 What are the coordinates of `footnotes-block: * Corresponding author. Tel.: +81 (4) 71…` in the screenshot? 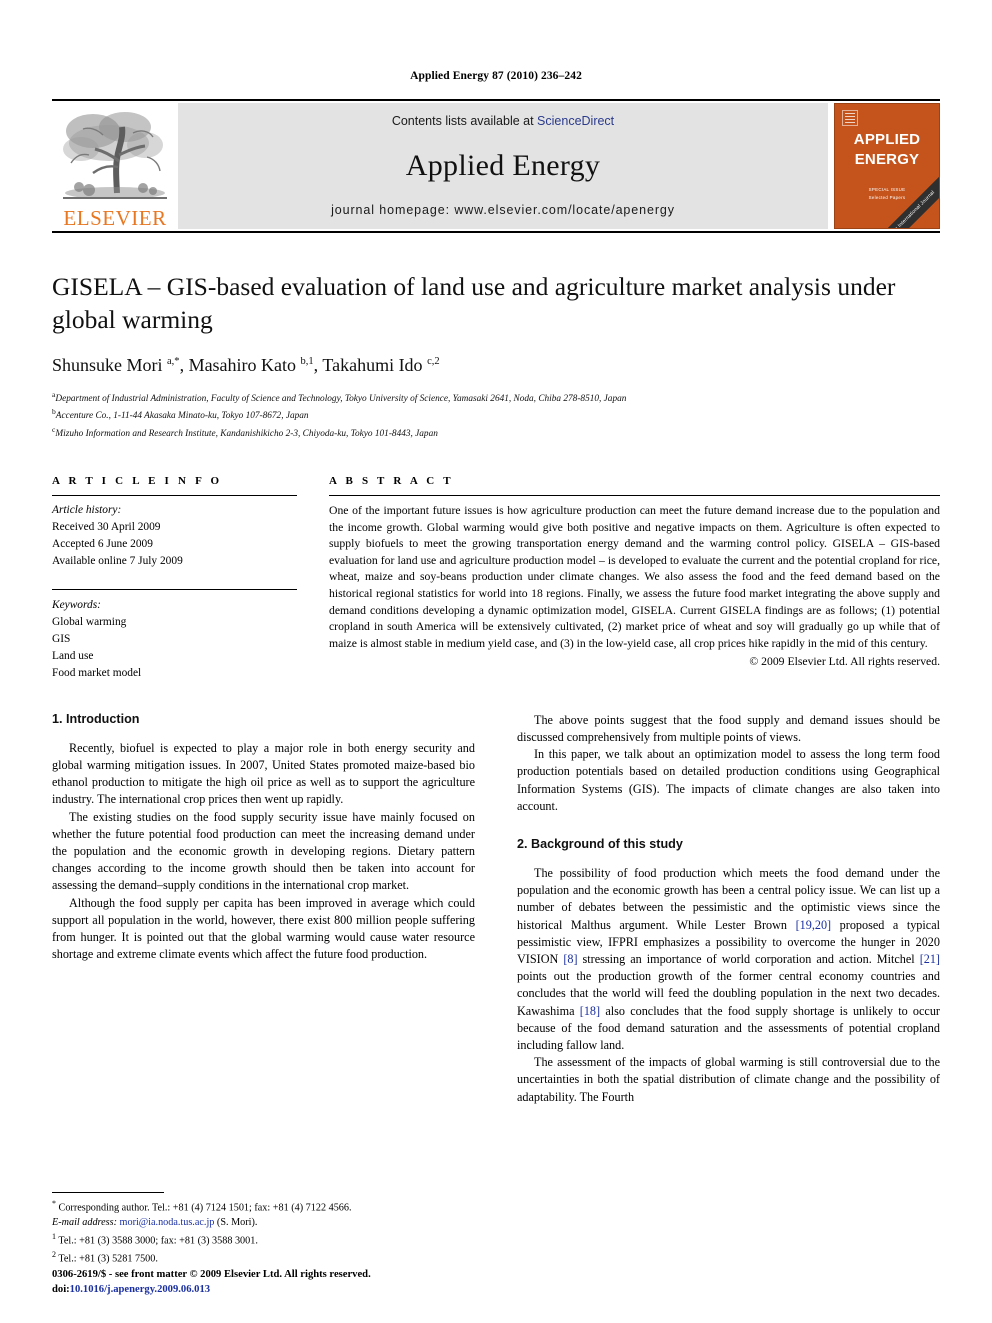 It's located at (257, 1229).